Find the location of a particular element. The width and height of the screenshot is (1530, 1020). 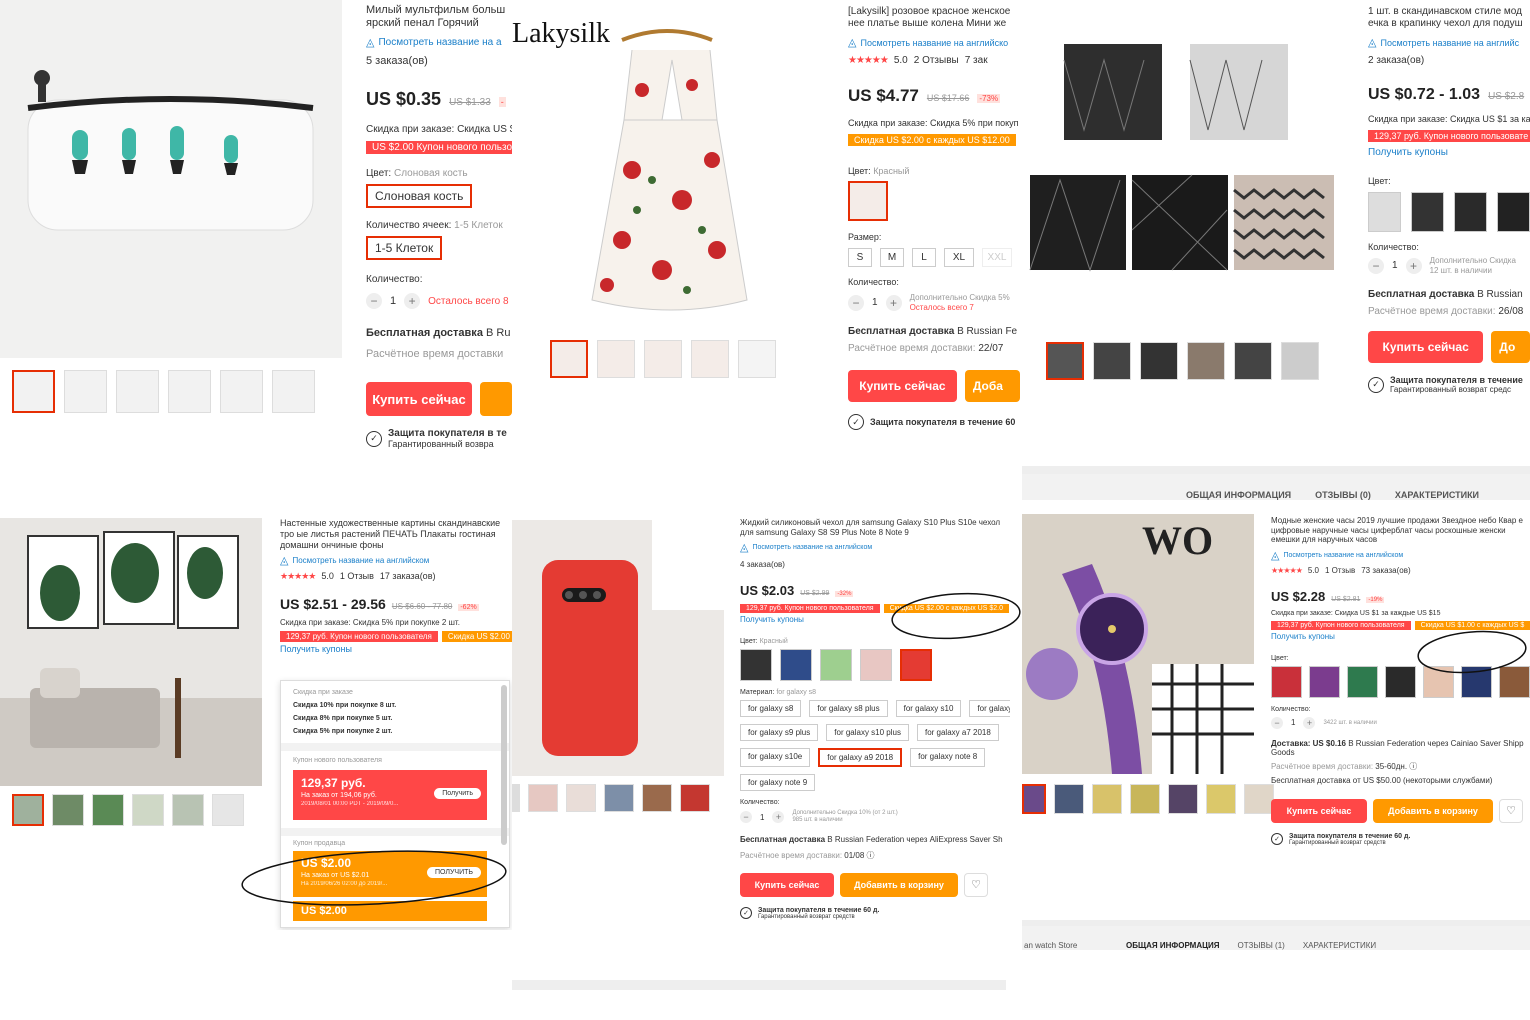

model-option: for galaxy note 9 is located at coordinates (778, 783).